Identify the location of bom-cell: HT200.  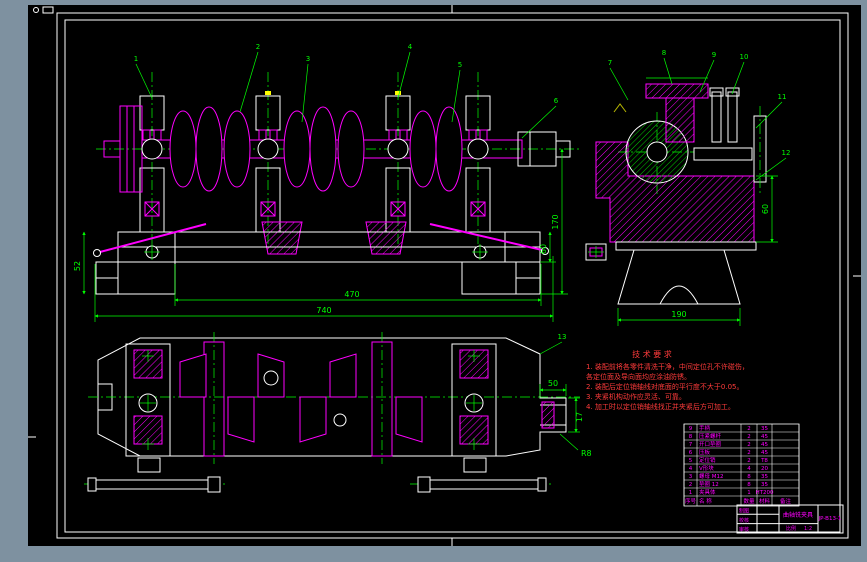
(765, 493).